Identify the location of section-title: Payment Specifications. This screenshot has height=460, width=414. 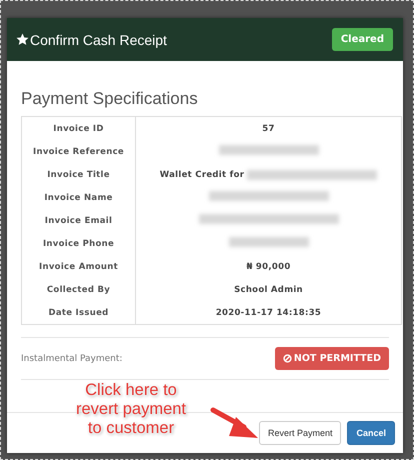
(110, 99).